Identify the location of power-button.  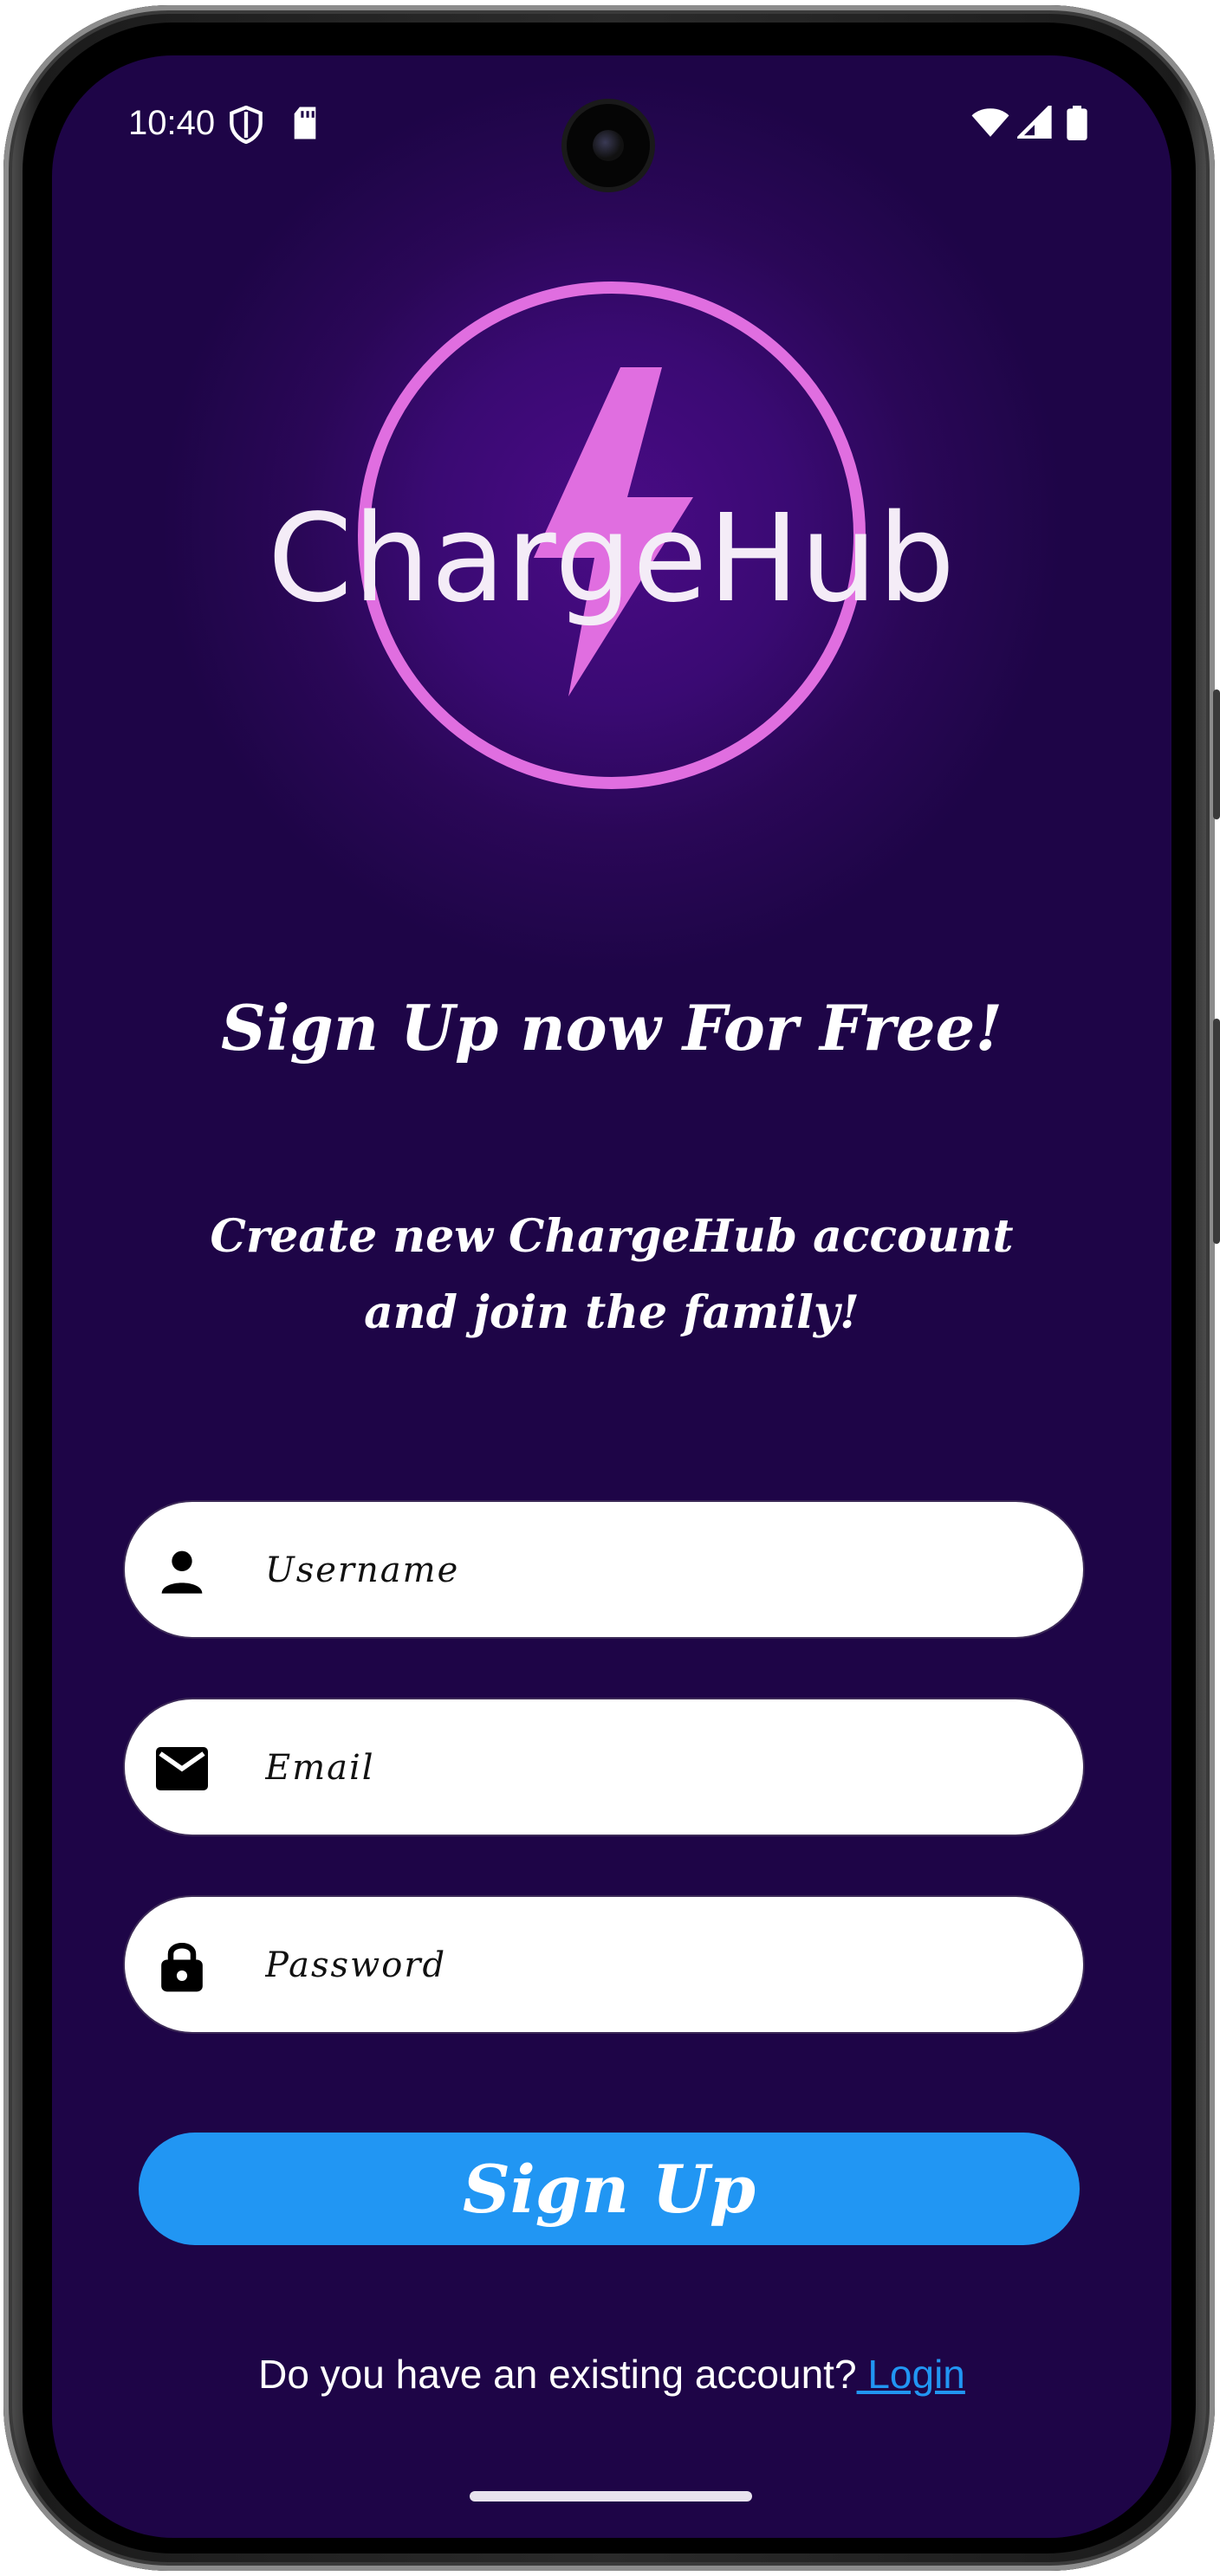
(1217, 1131).